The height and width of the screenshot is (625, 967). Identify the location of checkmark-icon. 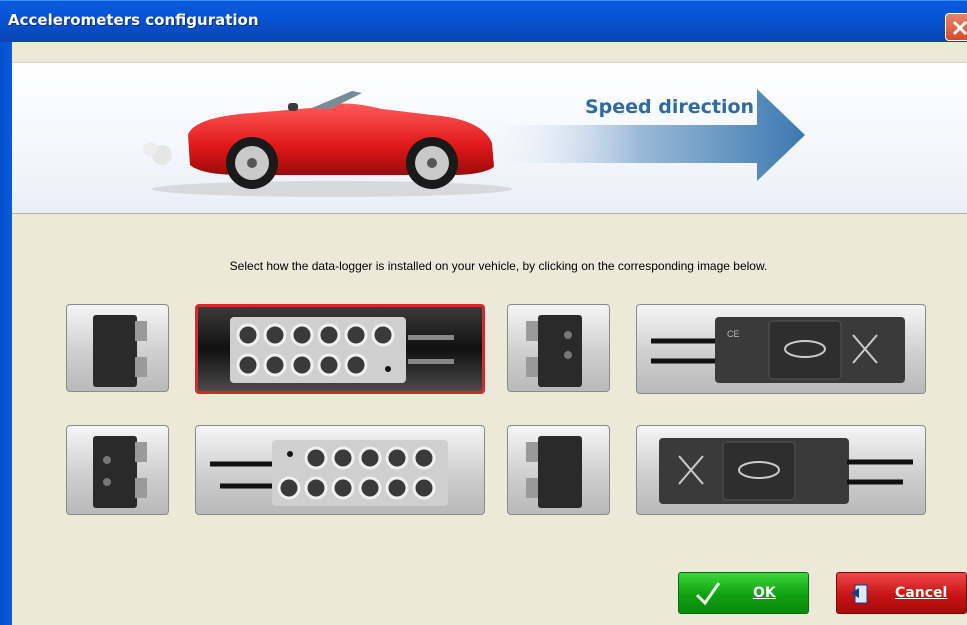
(708, 594).